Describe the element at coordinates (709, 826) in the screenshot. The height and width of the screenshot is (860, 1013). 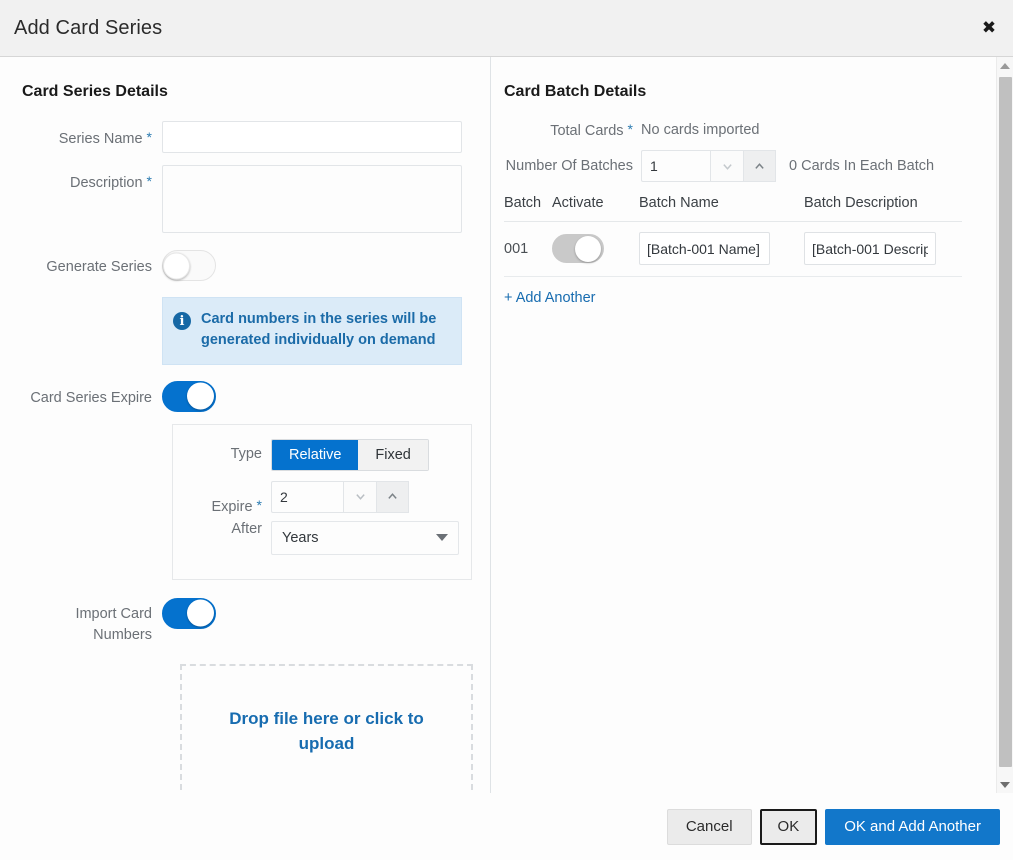
I see `cancel-button: Cancel` at that location.